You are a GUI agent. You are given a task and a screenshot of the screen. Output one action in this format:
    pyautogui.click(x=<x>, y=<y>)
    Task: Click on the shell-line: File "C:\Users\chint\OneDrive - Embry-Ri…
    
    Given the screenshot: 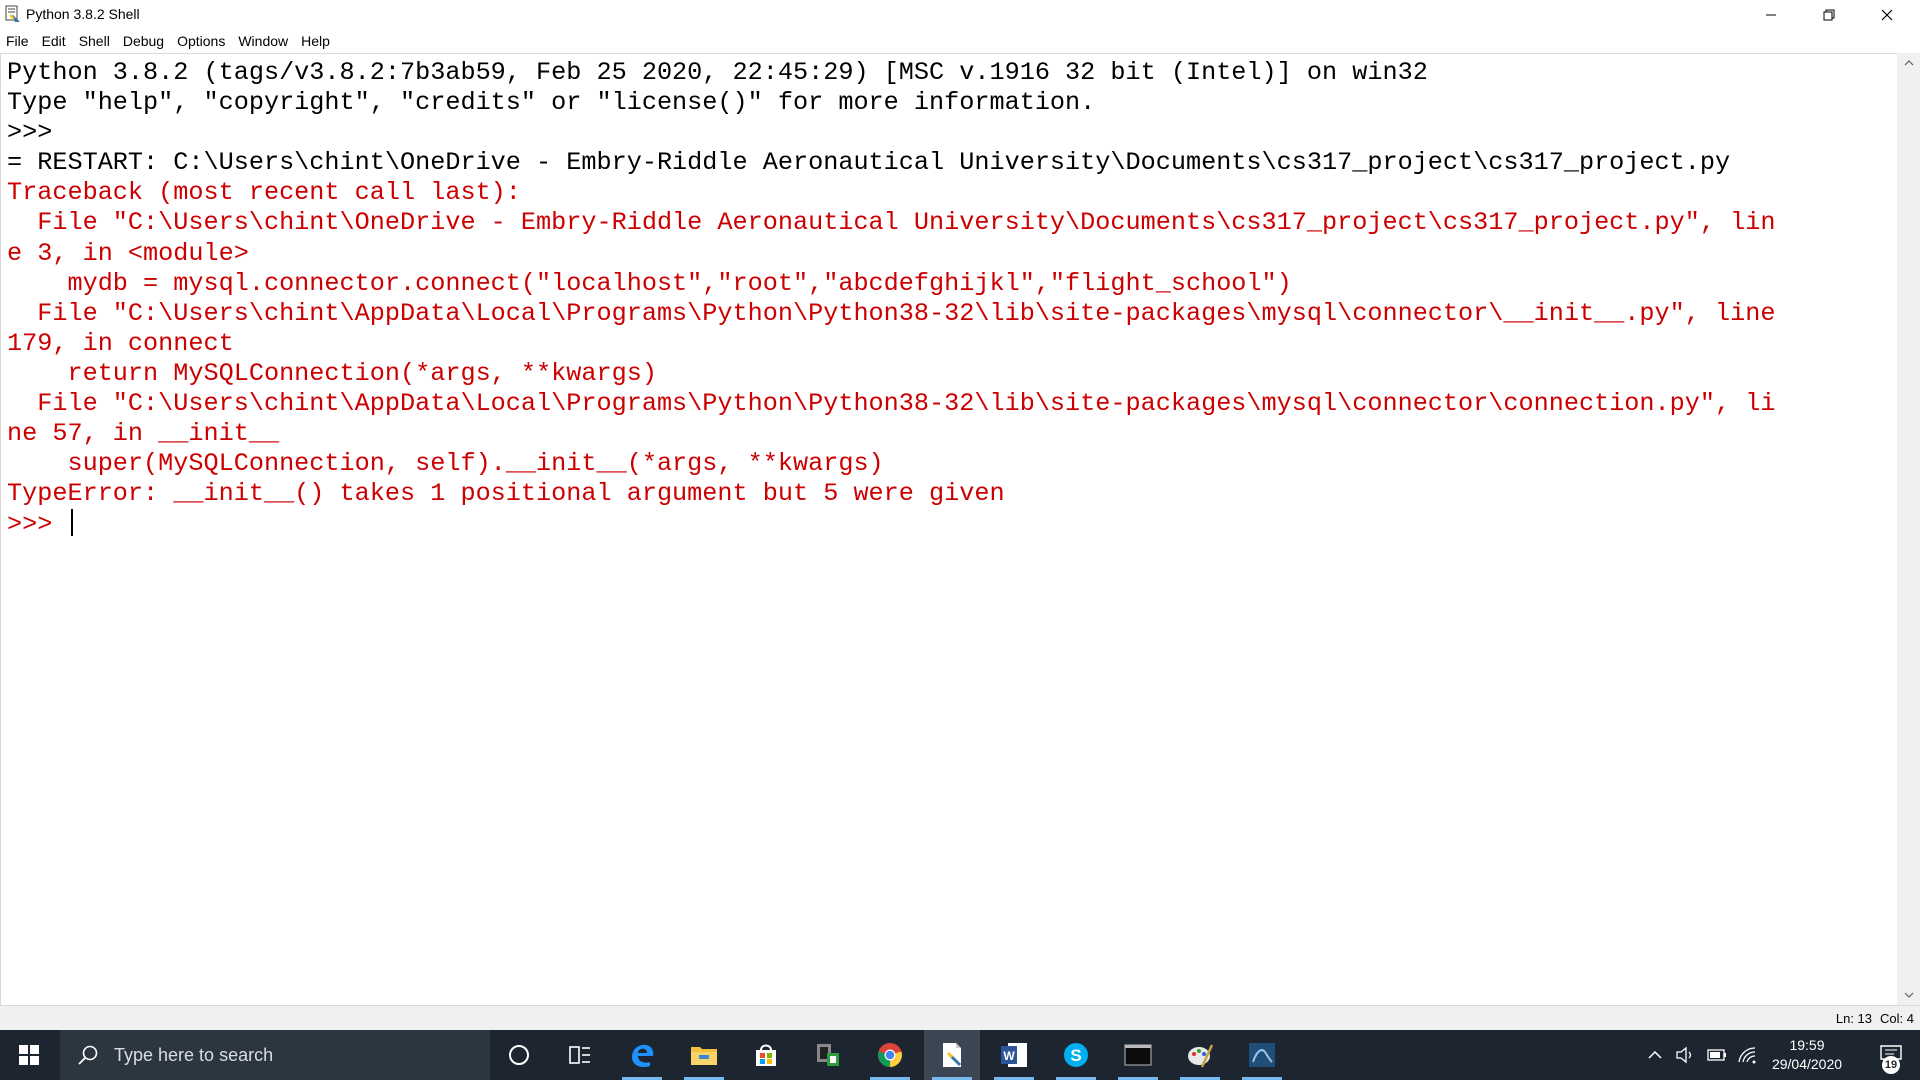 What is the action you would take?
    pyautogui.click(x=891, y=223)
    